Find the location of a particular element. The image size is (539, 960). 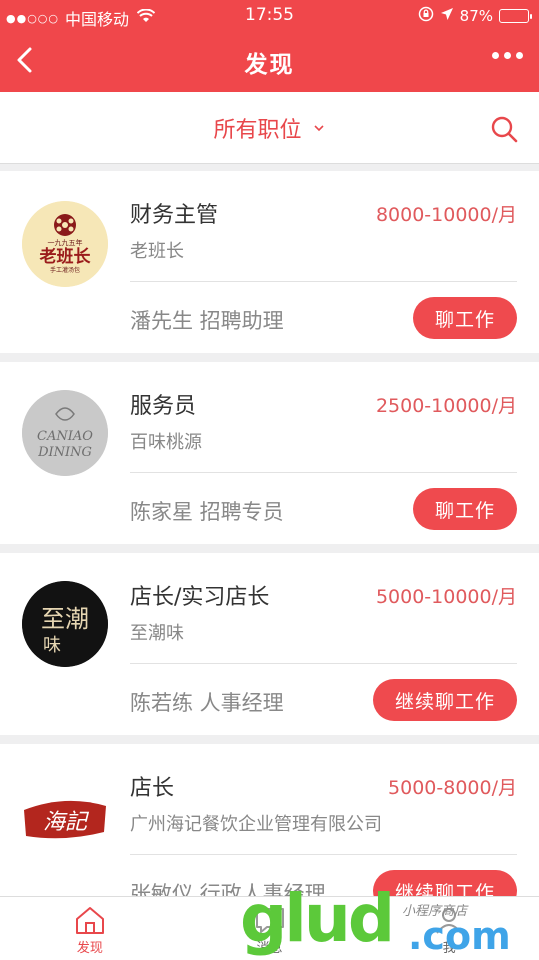

nav-bar: 发现 is located at coordinates (269, 61).